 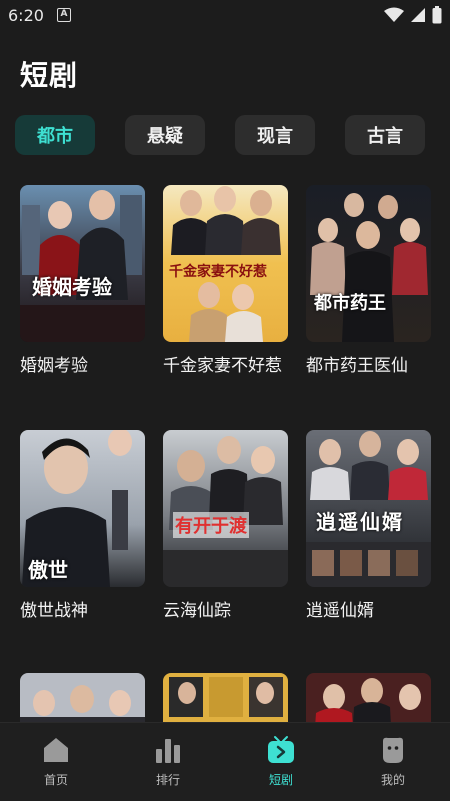 I want to click on drama-card: 都市药王 都市药王医仙, so click(x=368, y=282).